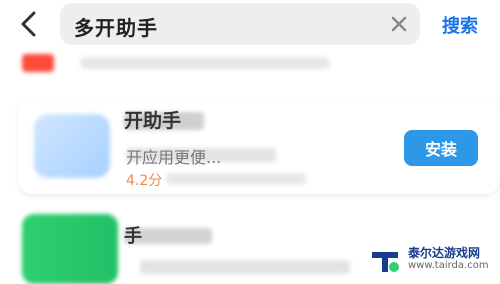 This screenshot has width=500, height=284. Describe the element at coordinates (205, 63) in the screenshot. I see `app-description` at that location.